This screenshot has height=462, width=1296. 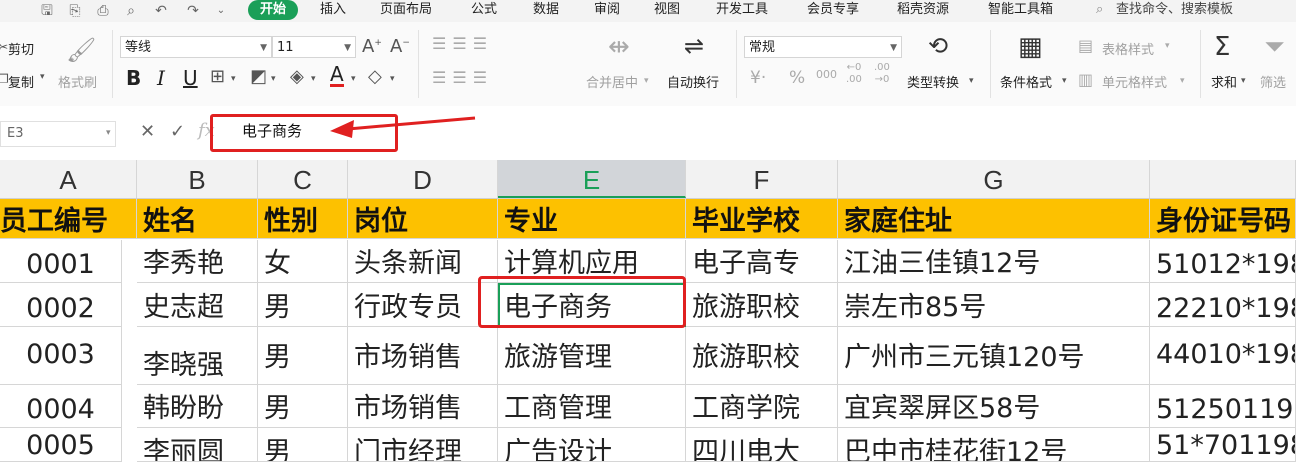 What do you see at coordinates (1099, 11) in the screenshot?
I see `search-icon: ⌕` at bounding box center [1099, 11].